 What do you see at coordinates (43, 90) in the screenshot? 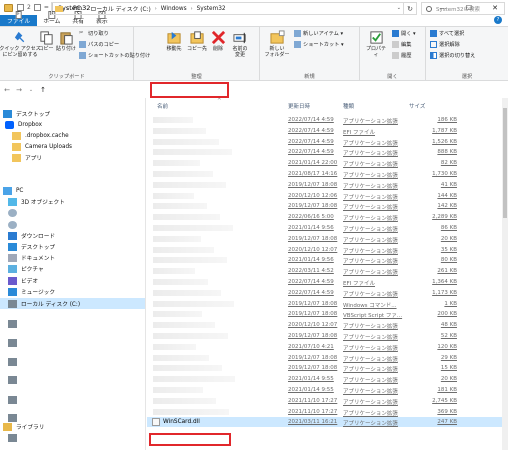
I see `up-button: ↑` at bounding box center [43, 90].